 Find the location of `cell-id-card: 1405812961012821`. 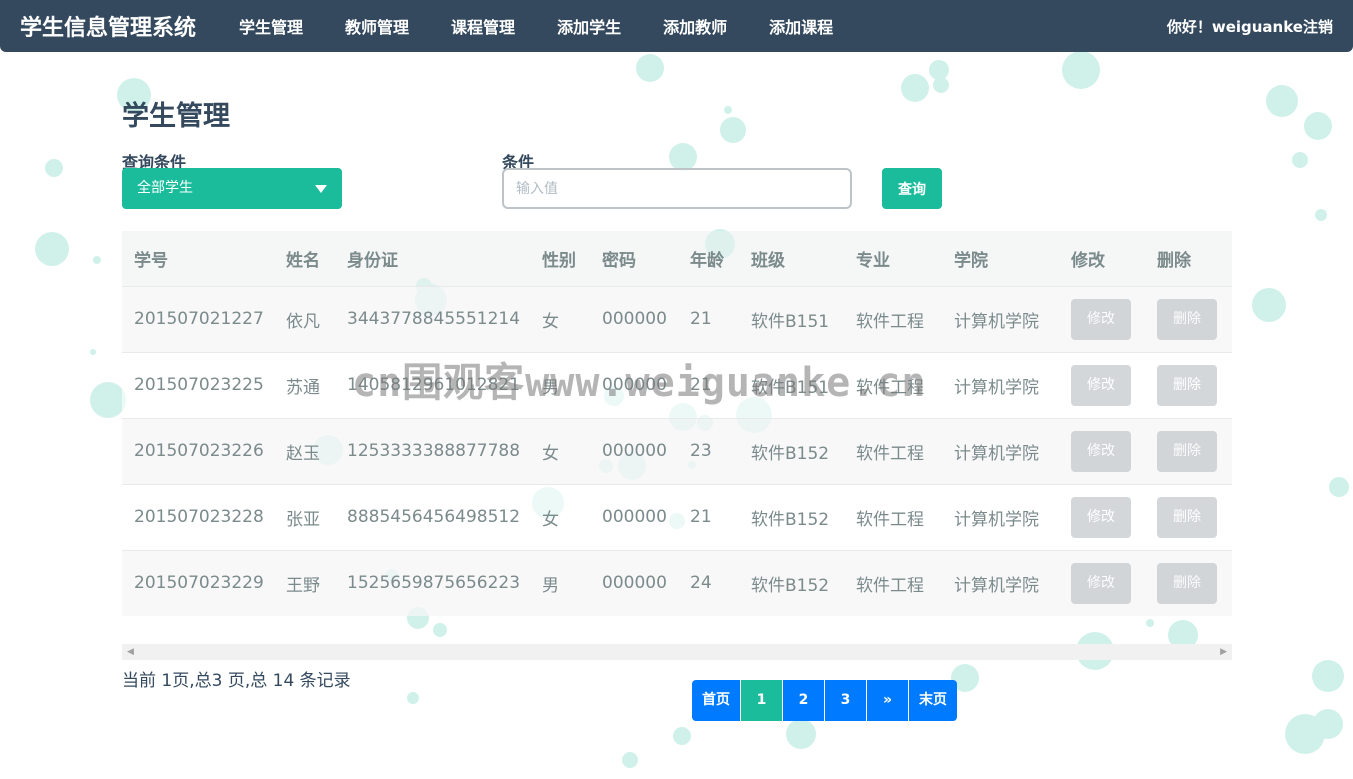

cell-id-card: 1405812961012821 is located at coordinates (432, 384).